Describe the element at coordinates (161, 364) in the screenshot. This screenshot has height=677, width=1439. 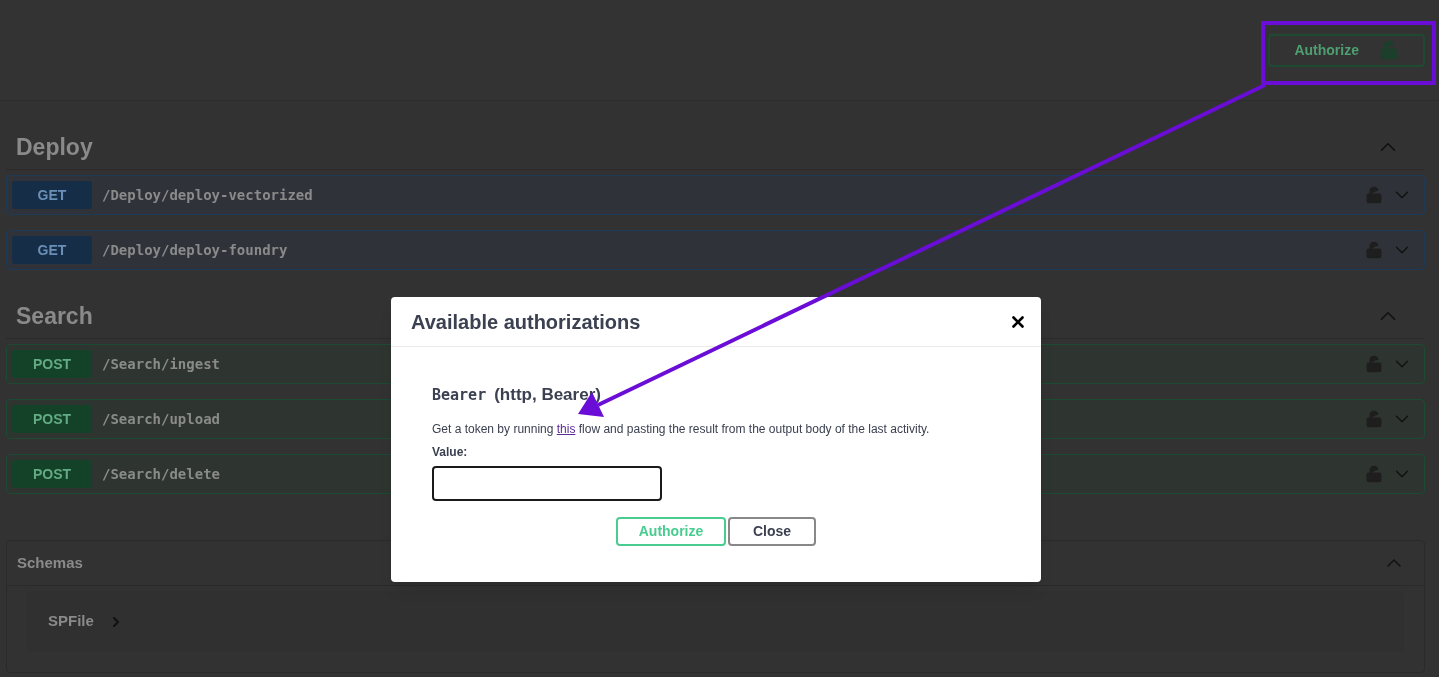
I see `endpoint-path: /Search/ingest` at that location.